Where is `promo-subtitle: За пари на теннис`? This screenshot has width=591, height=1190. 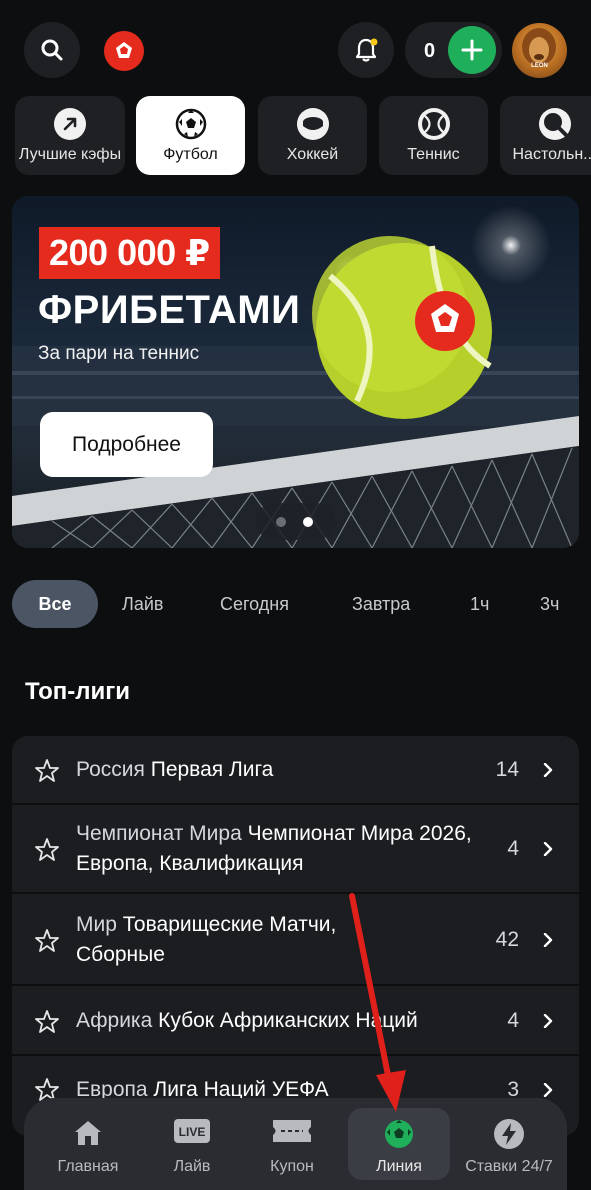
promo-subtitle: За пари на теннис is located at coordinates (119, 353).